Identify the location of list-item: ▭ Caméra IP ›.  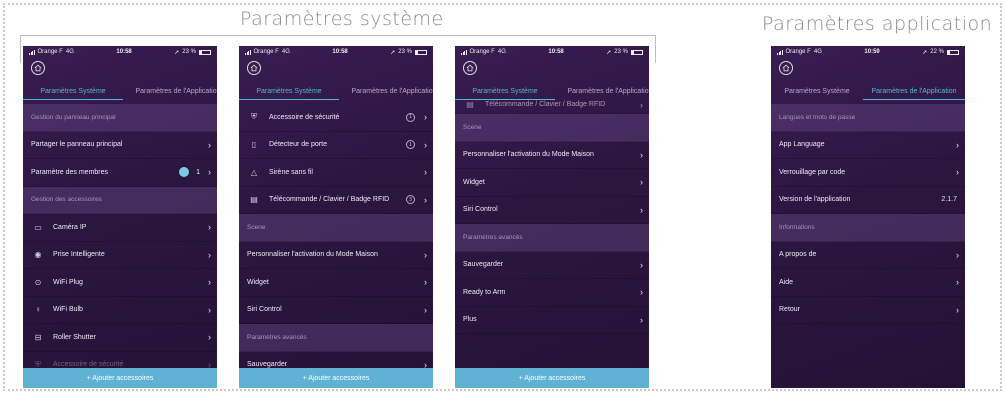
(120, 228).